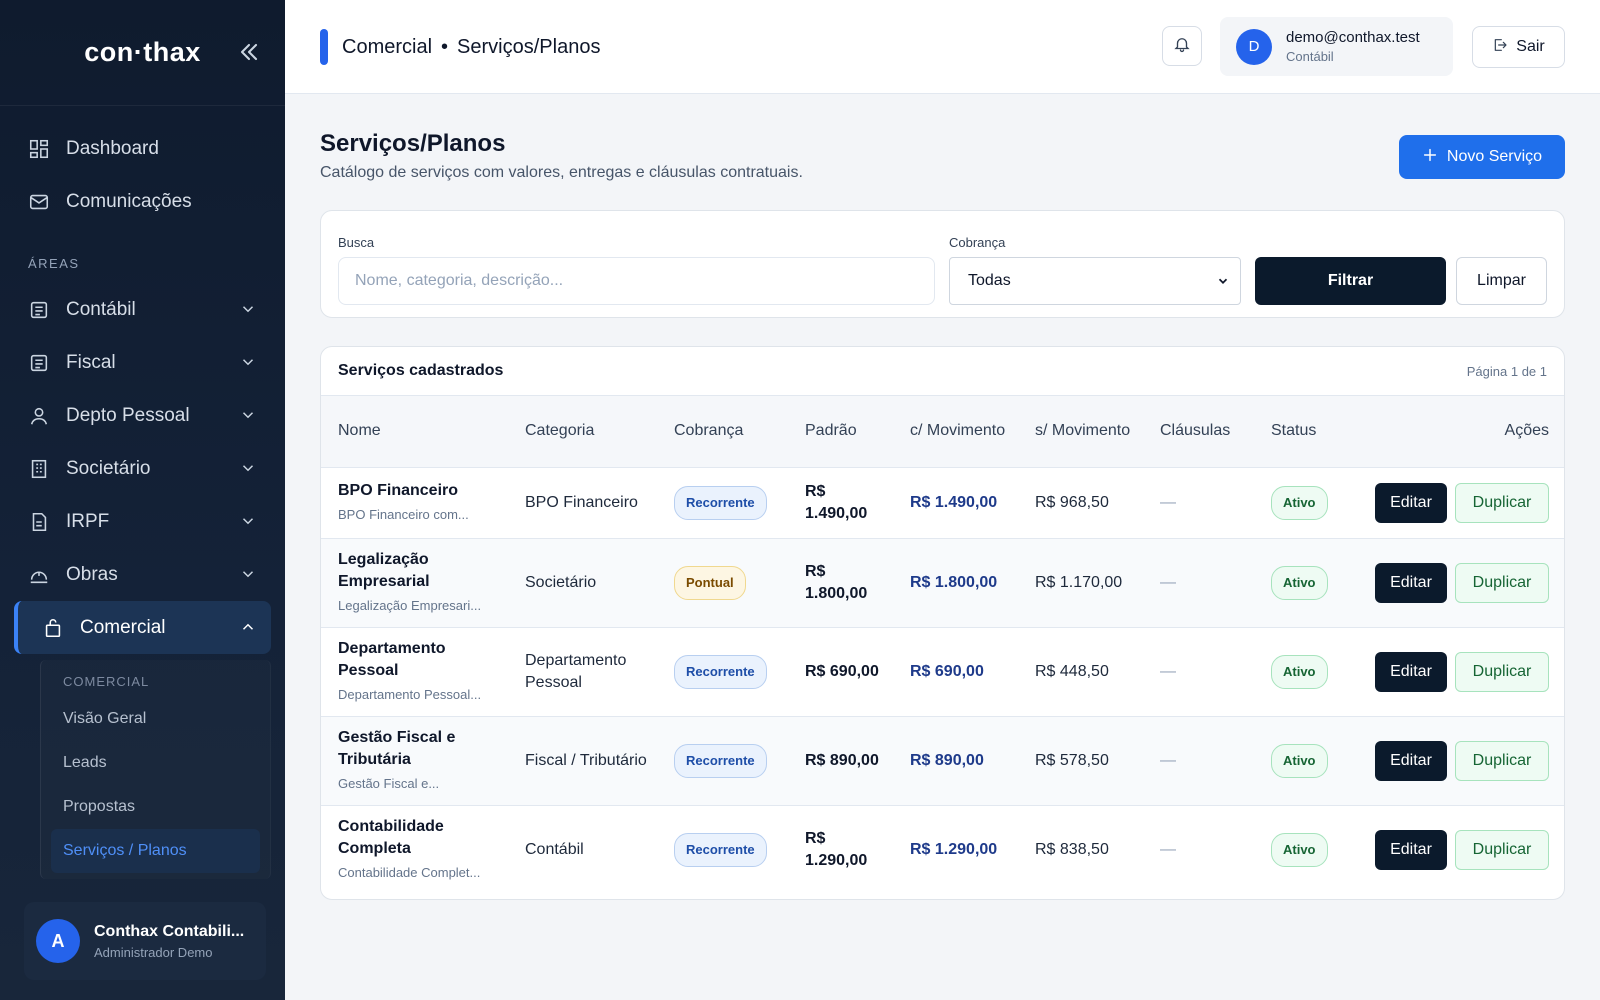  I want to click on logo: con·thax, so click(142, 52).